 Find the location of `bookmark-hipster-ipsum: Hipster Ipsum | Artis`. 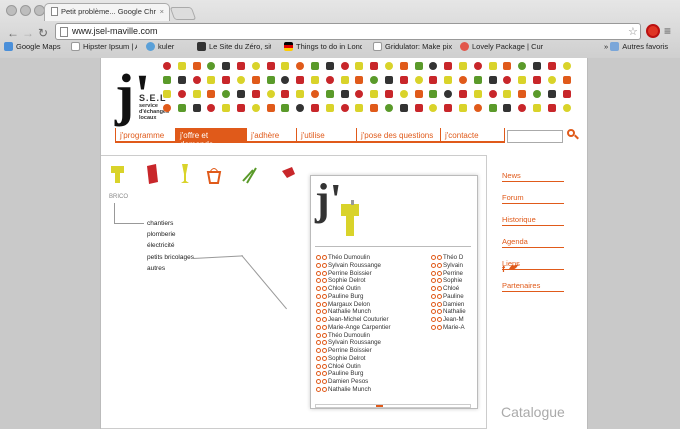

bookmark-hipster-ipsum: Hipster Ipsum | Artis is located at coordinates (104, 49).